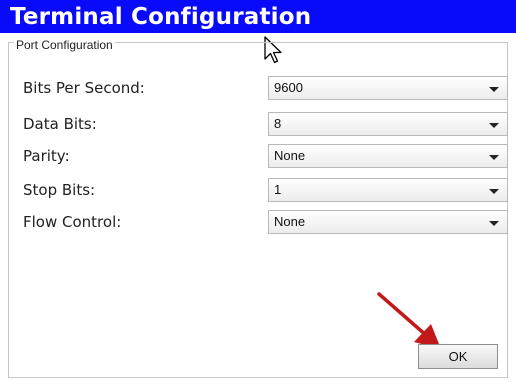  What do you see at coordinates (161, 17) in the screenshot?
I see `window-title: Terminal Configuration` at bounding box center [161, 17].